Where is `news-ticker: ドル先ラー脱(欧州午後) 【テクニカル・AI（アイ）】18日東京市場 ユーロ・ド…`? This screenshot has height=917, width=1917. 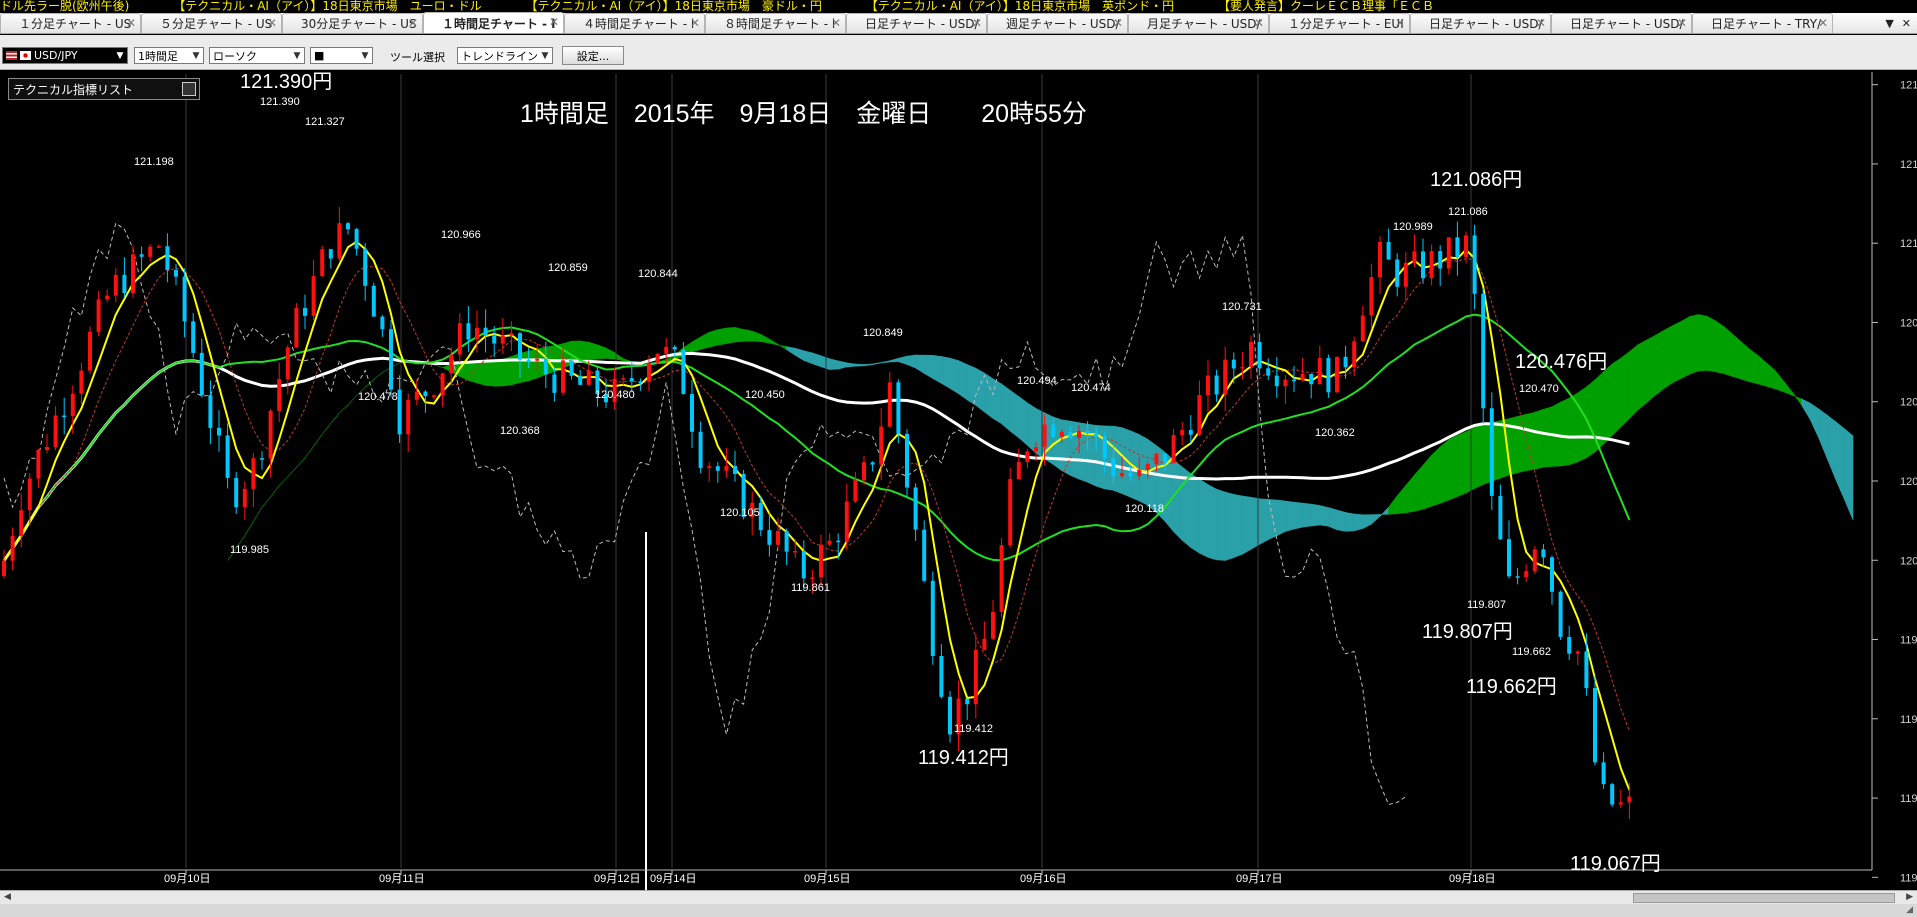 news-ticker: ドル先ラー脱(欧州午後) 【テクニカル・AI（アイ）】18日東京市場 ユーロ・ド… is located at coordinates (958, 6).